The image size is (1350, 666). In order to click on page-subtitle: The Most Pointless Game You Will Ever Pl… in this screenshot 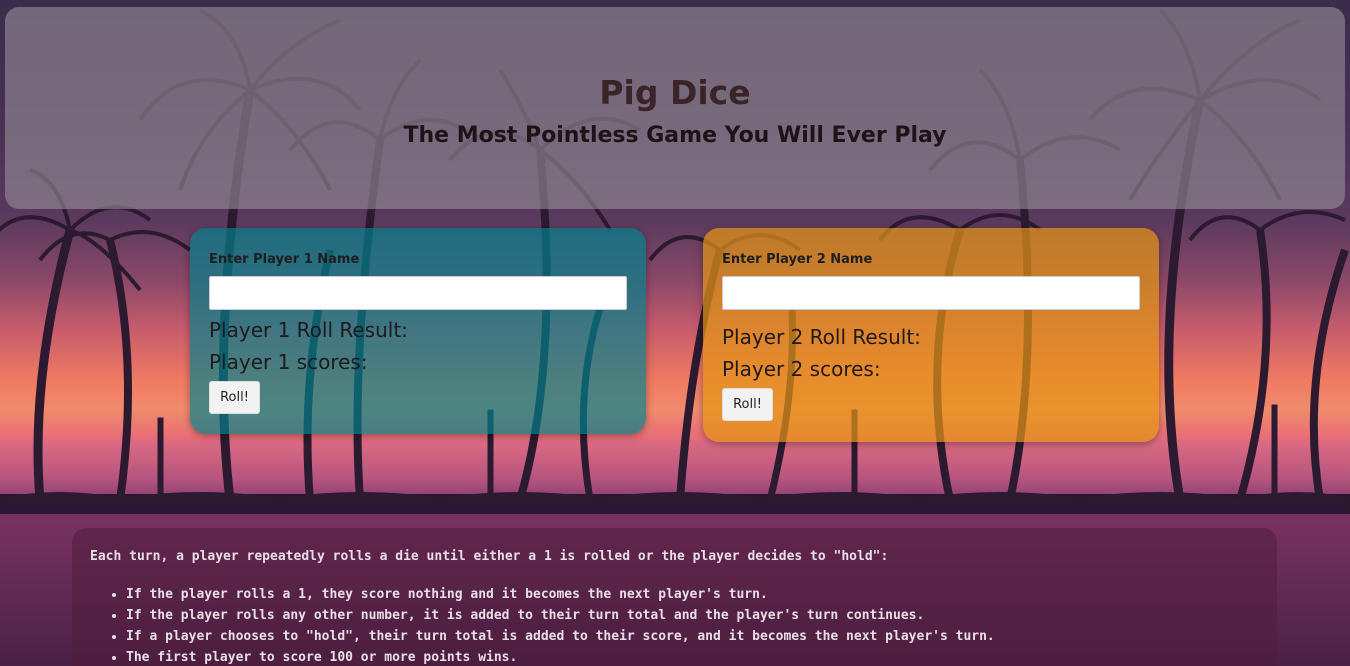, I will do `click(675, 135)`.